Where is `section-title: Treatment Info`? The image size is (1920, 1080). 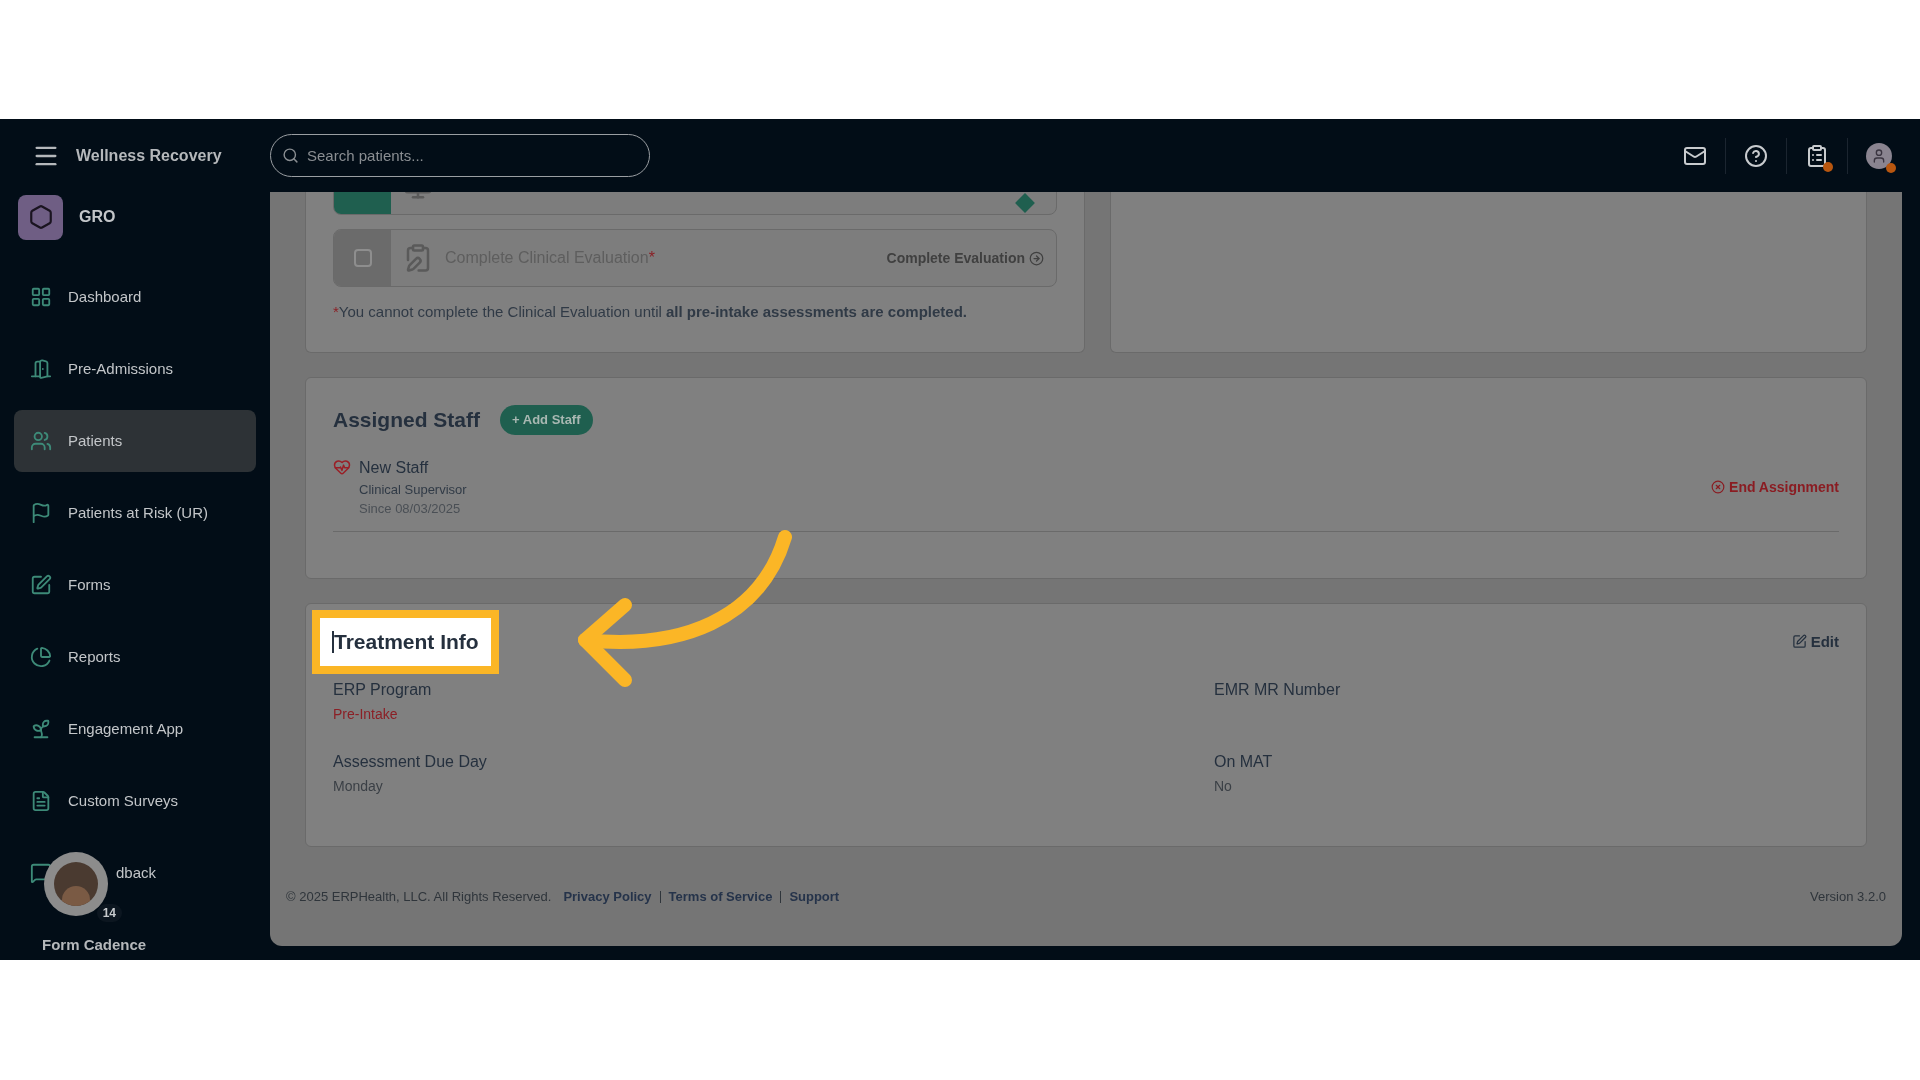
section-title: Treatment Info is located at coordinates (406, 642).